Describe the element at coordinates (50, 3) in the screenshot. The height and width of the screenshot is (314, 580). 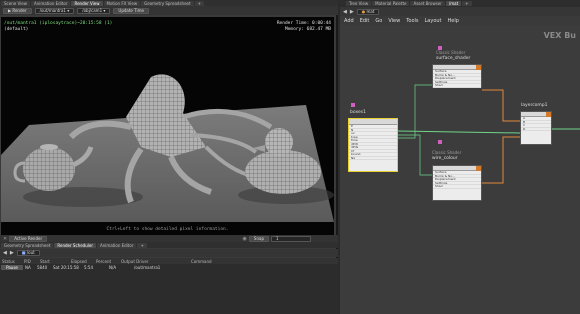
I see `pane-tab: Animation Editor` at that location.